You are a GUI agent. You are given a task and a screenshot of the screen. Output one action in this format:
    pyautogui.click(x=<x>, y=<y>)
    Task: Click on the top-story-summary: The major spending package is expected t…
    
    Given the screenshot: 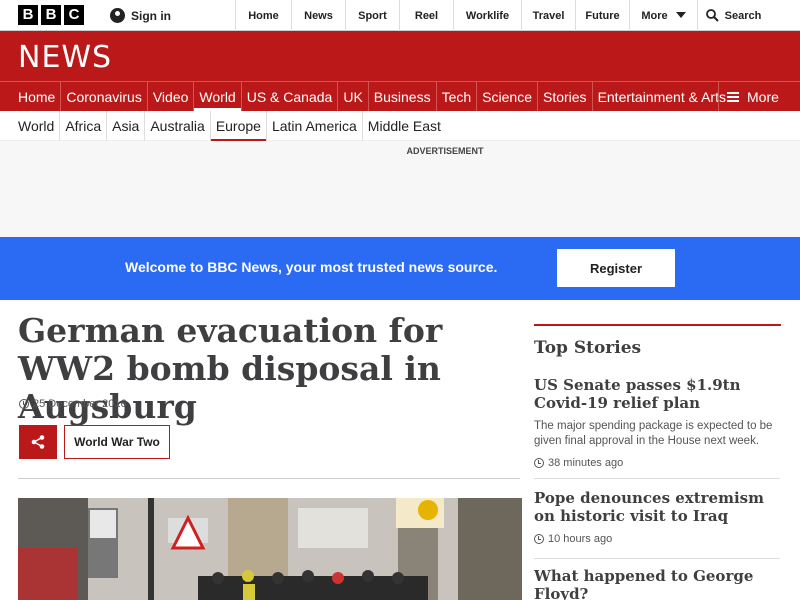 What is the action you would take?
    pyautogui.click(x=653, y=433)
    